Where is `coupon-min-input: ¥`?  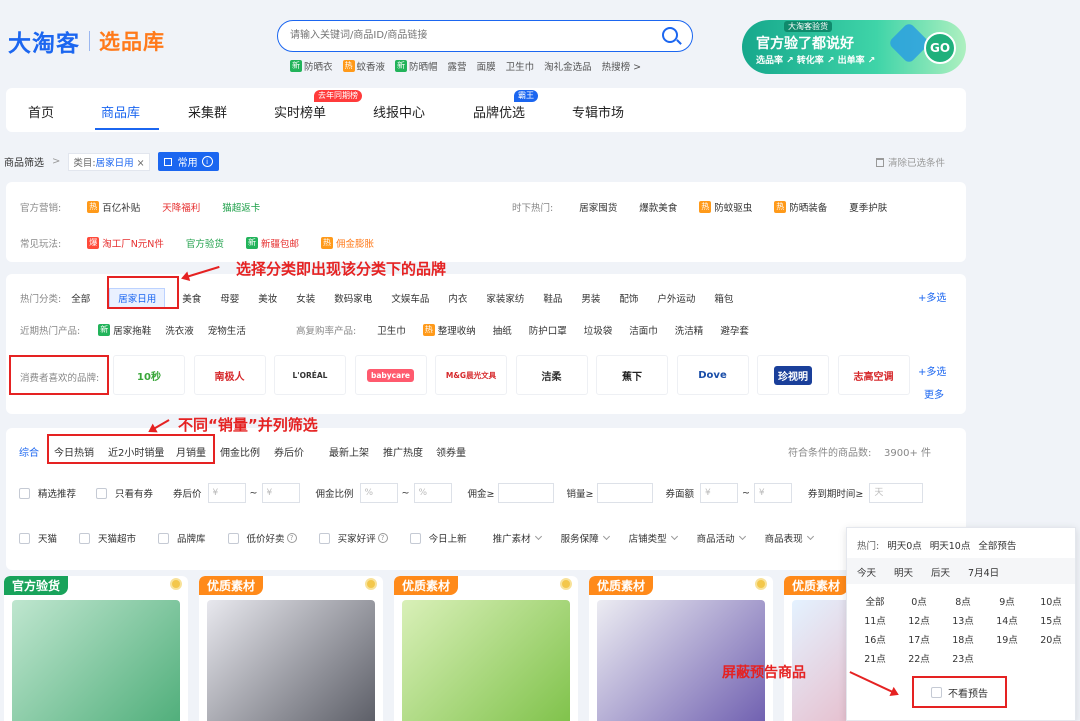 coupon-min-input: ¥ is located at coordinates (718, 493).